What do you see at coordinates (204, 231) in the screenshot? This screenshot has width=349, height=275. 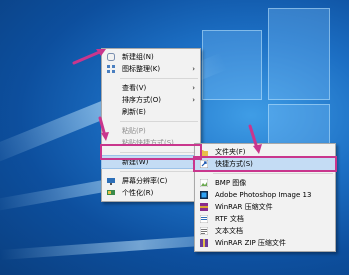 I see `text-document-icon` at bounding box center [204, 231].